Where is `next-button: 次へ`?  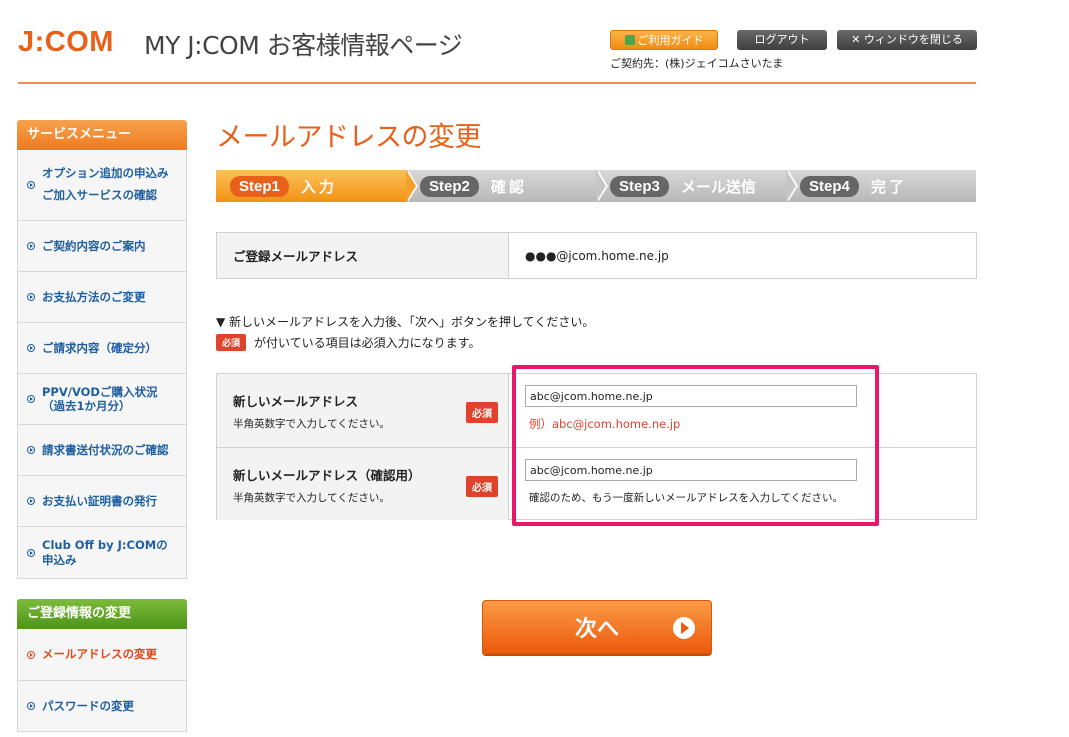 next-button: 次へ is located at coordinates (597, 627).